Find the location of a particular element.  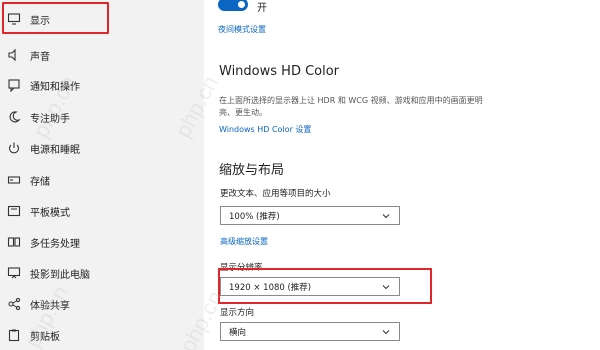

scale-dropdown: 100% (推荐) is located at coordinates (310, 215).